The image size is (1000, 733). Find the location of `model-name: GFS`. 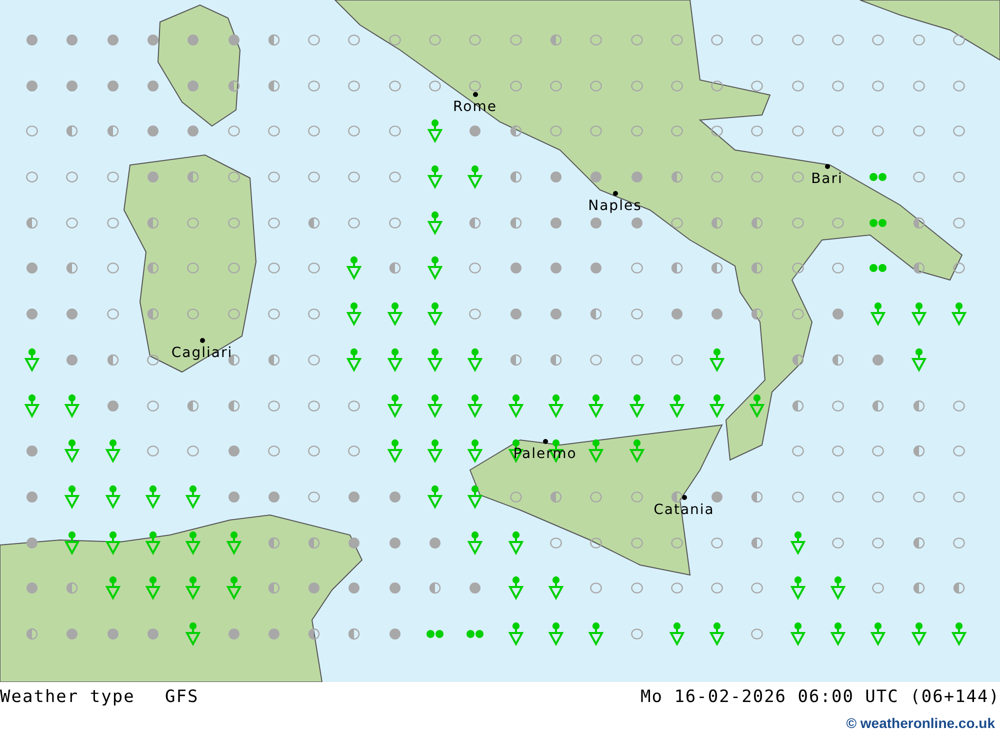

model-name: GFS is located at coordinates (182, 697).